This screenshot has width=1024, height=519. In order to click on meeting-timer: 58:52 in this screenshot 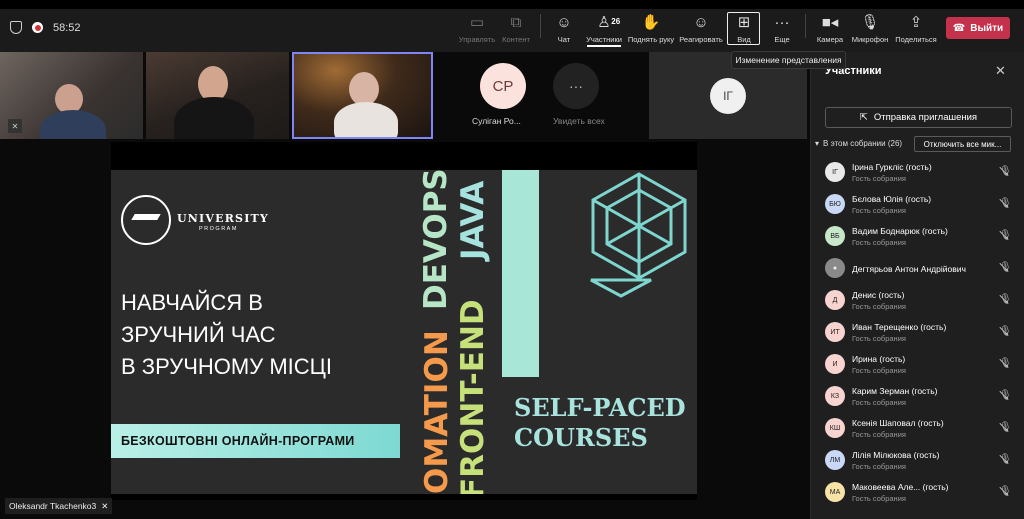, I will do `click(67, 27)`.